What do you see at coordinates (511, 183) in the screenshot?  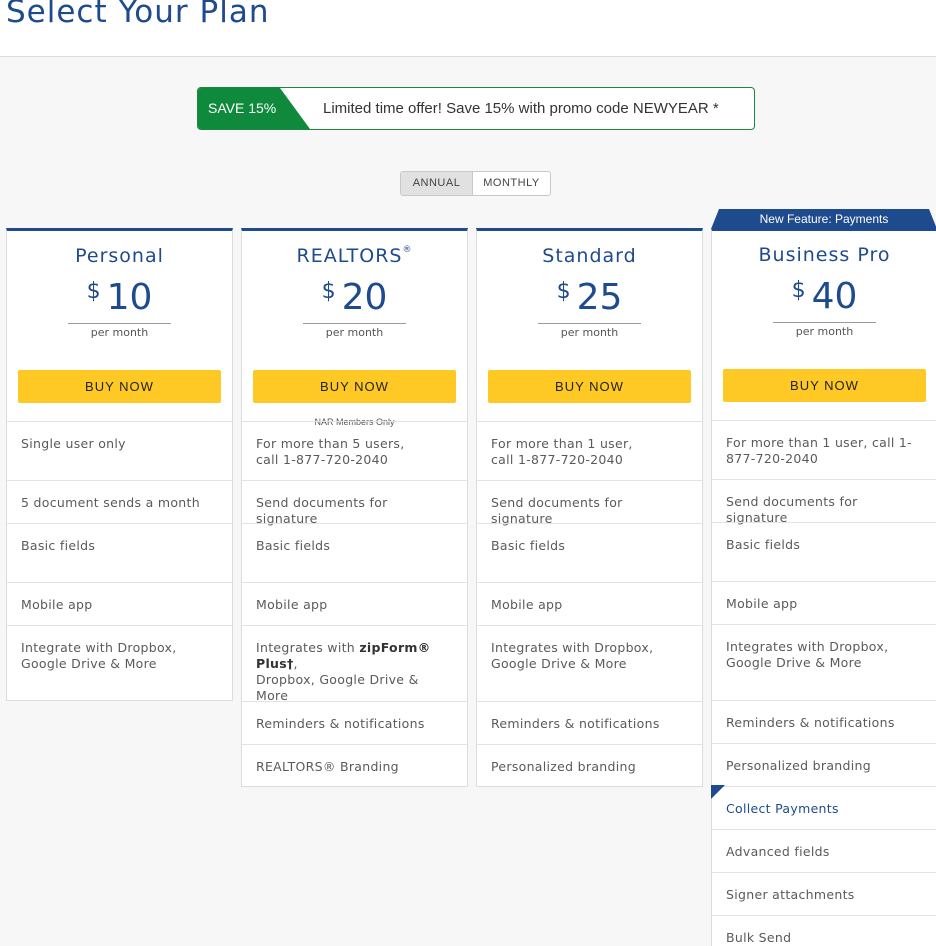 I see `monthly-toggle-button: MONTHLY` at bounding box center [511, 183].